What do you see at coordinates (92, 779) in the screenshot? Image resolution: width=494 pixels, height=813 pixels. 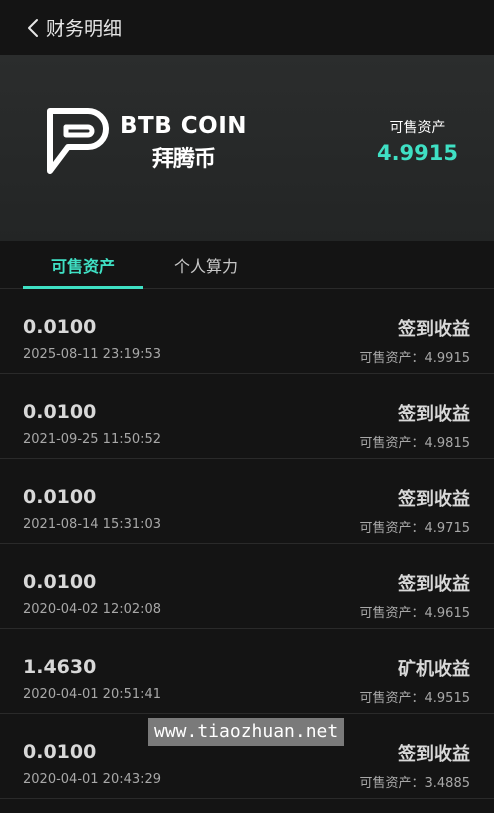 I see `record-time: 2020-04-01 20:43:29` at bounding box center [92, 779].